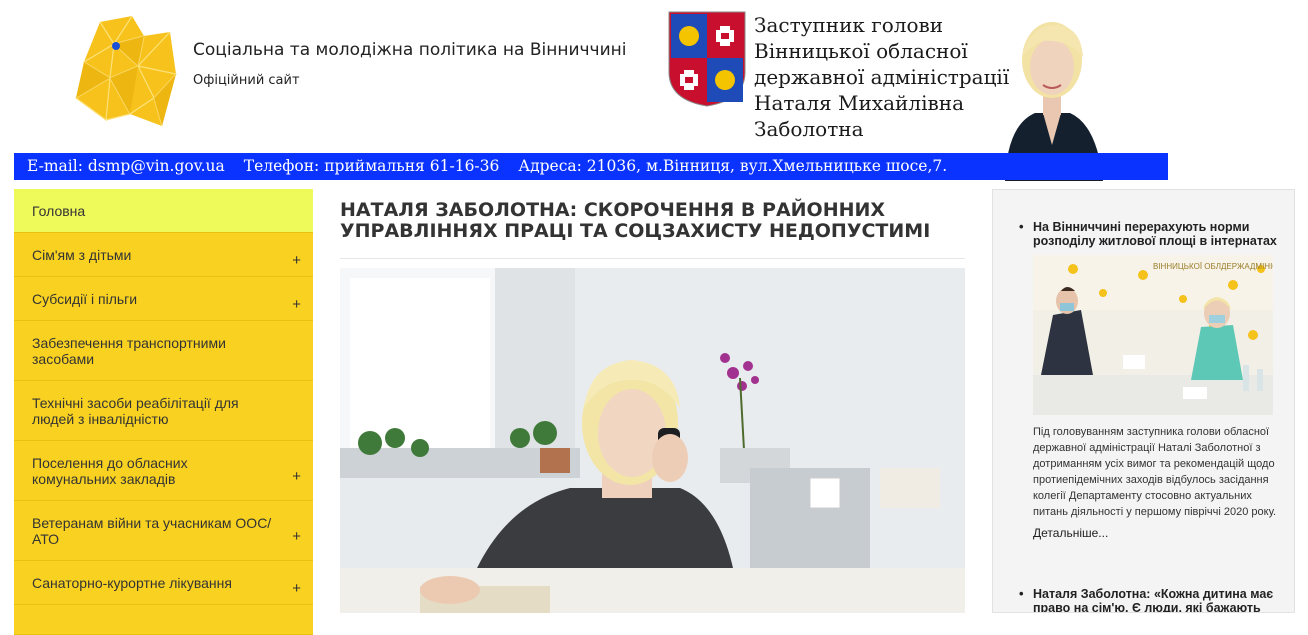 This screenshot has width=1308, height=635. What do you see at coordinates (246, 80) in the screenshot?
I see `site-subtitle: Офіційний сайт` at bounding box center [246, 80].